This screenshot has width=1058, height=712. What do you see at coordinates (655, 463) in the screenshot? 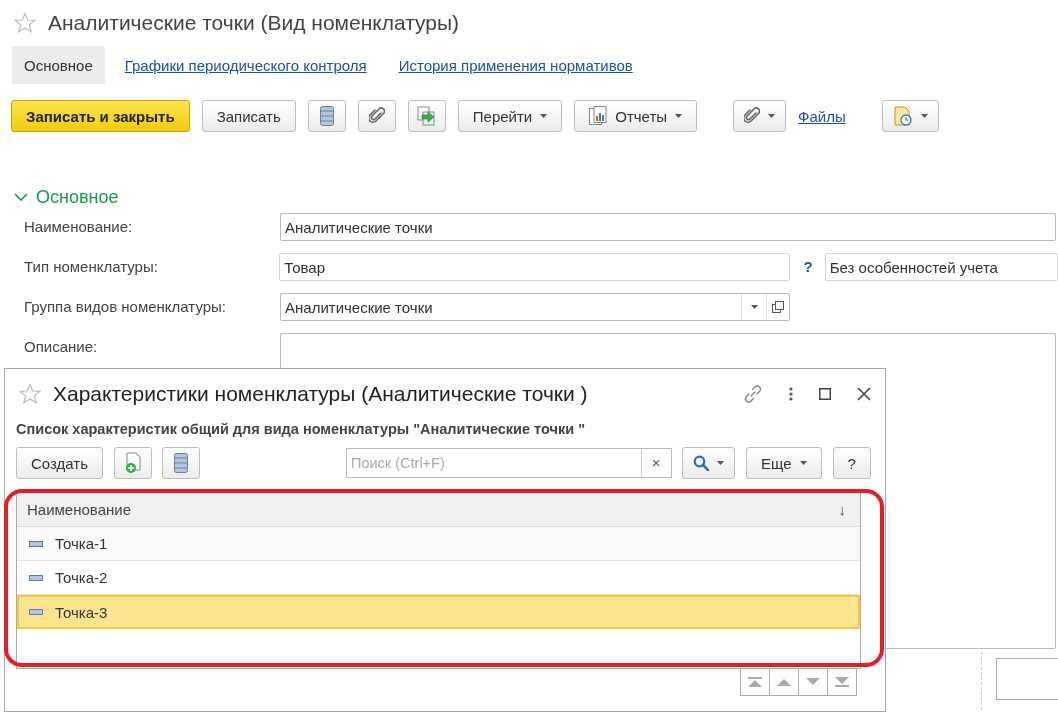
I see `clear-button: ×` at bounding box center [655, 463].